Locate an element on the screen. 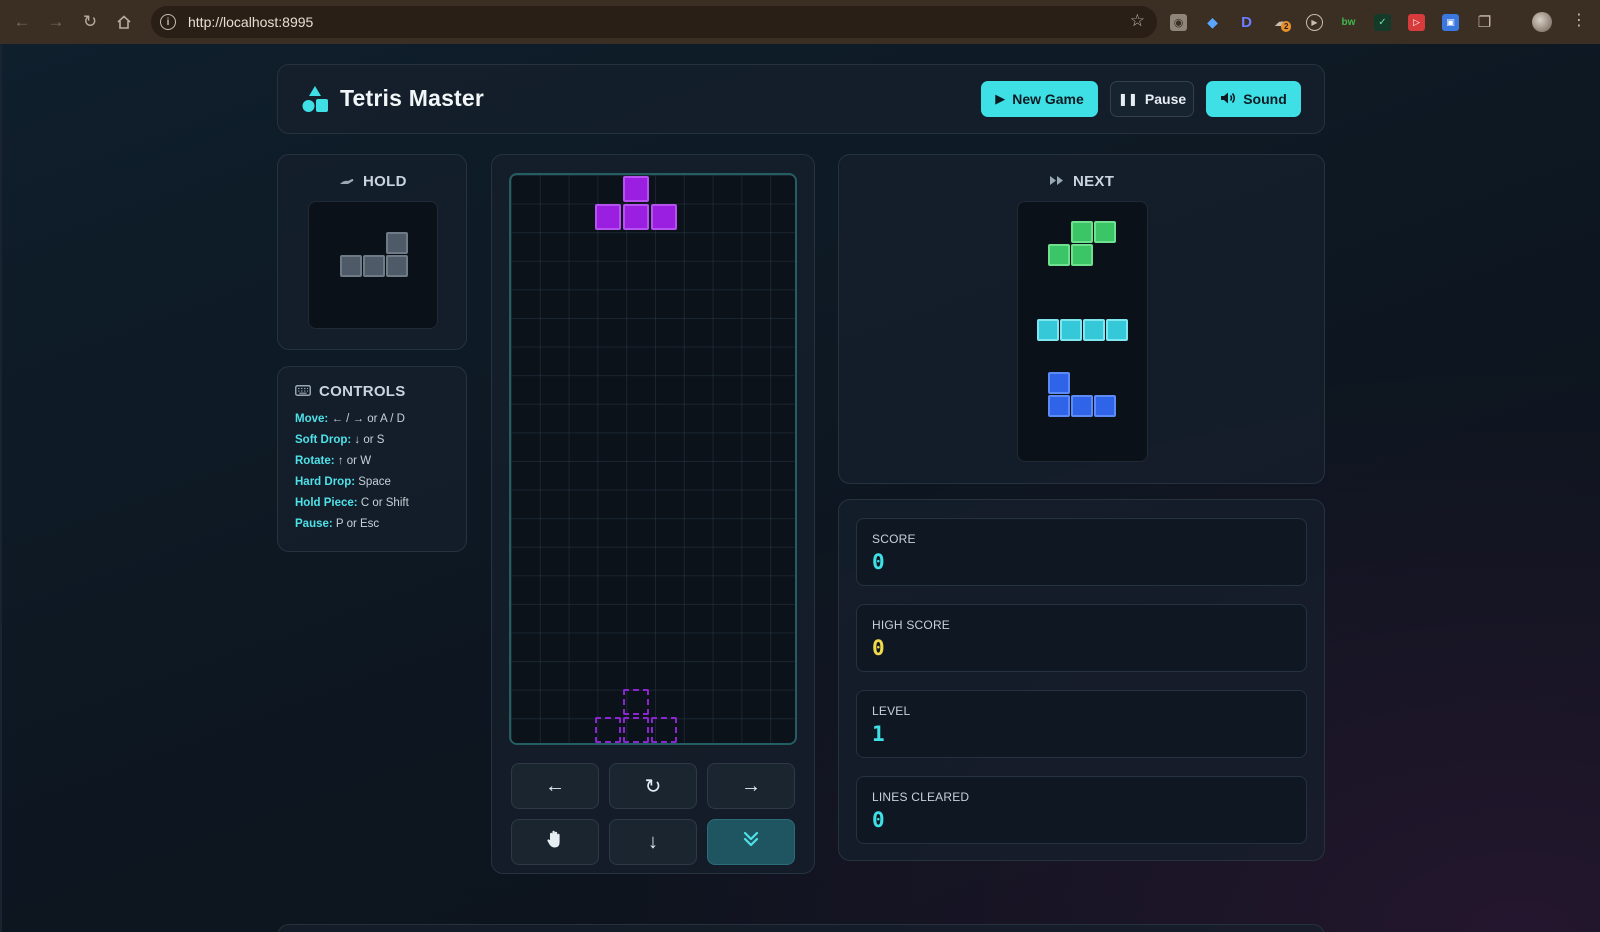 The image size is (1600, 932). hand-holding-icon is located at coordinates (347, 181).